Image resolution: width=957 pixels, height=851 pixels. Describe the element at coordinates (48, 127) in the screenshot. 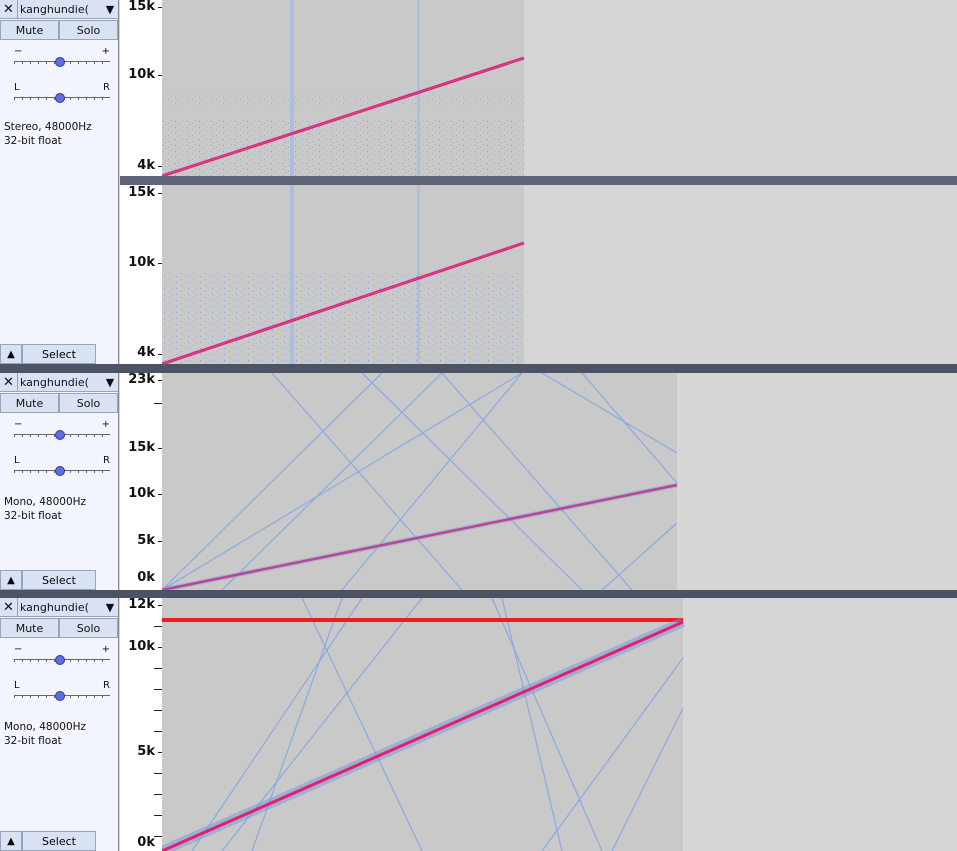

I see `format-rate: Stereo, 48000Hz` at that location.